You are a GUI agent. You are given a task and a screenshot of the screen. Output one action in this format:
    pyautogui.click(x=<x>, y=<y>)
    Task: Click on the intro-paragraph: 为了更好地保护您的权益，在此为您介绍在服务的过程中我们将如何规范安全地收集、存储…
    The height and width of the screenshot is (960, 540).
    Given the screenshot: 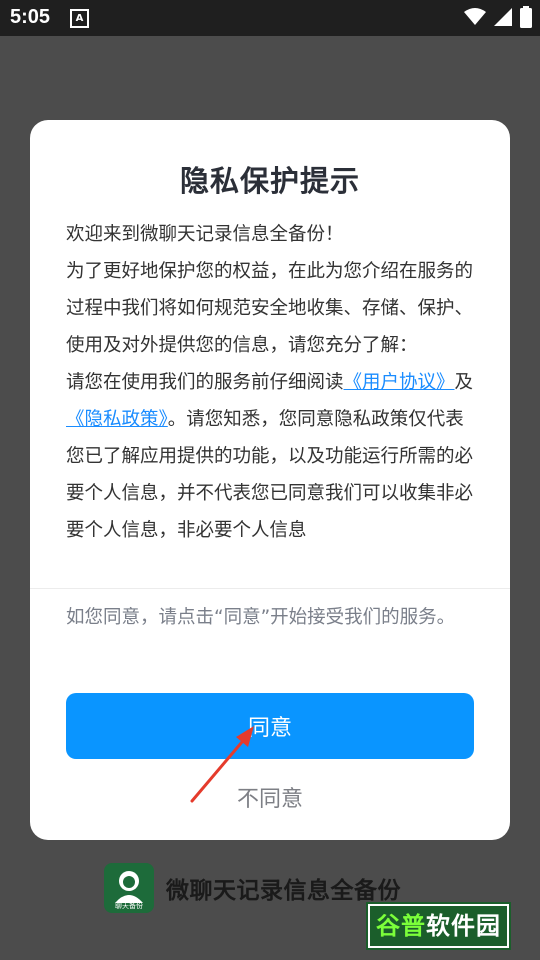 What is the action you would take?
    pyautogui.click(x=270, y=308)
    